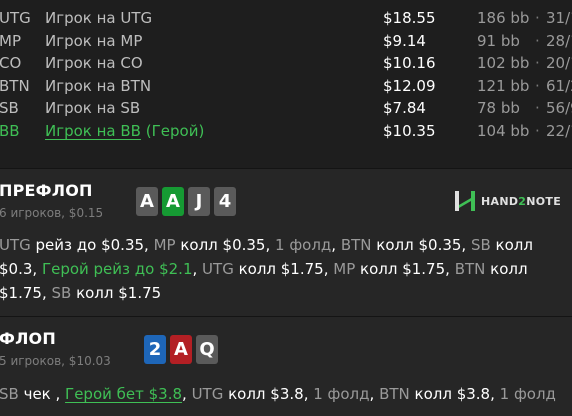  I want to click on playing-card: 2, so click(155, 349).